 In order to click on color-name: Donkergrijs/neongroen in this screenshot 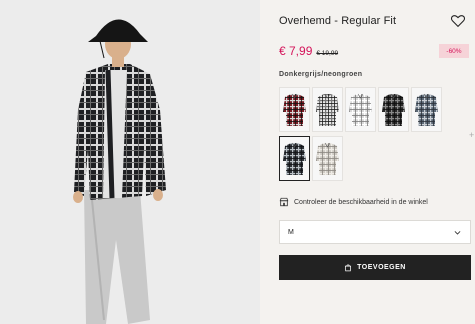, I will do `click(321, 74)`.